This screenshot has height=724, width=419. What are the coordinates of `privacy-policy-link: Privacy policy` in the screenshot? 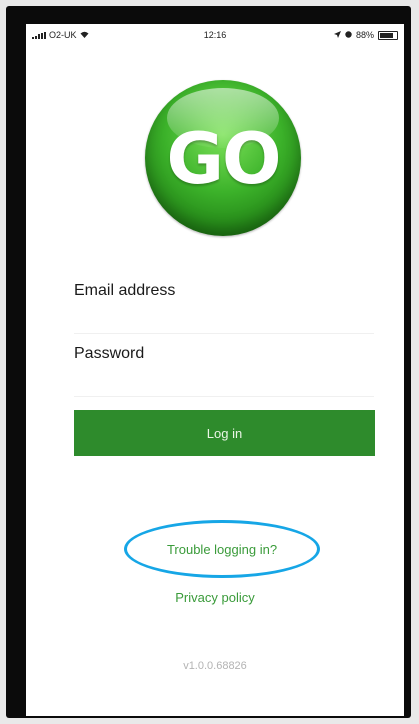 It's located at (215, 597).